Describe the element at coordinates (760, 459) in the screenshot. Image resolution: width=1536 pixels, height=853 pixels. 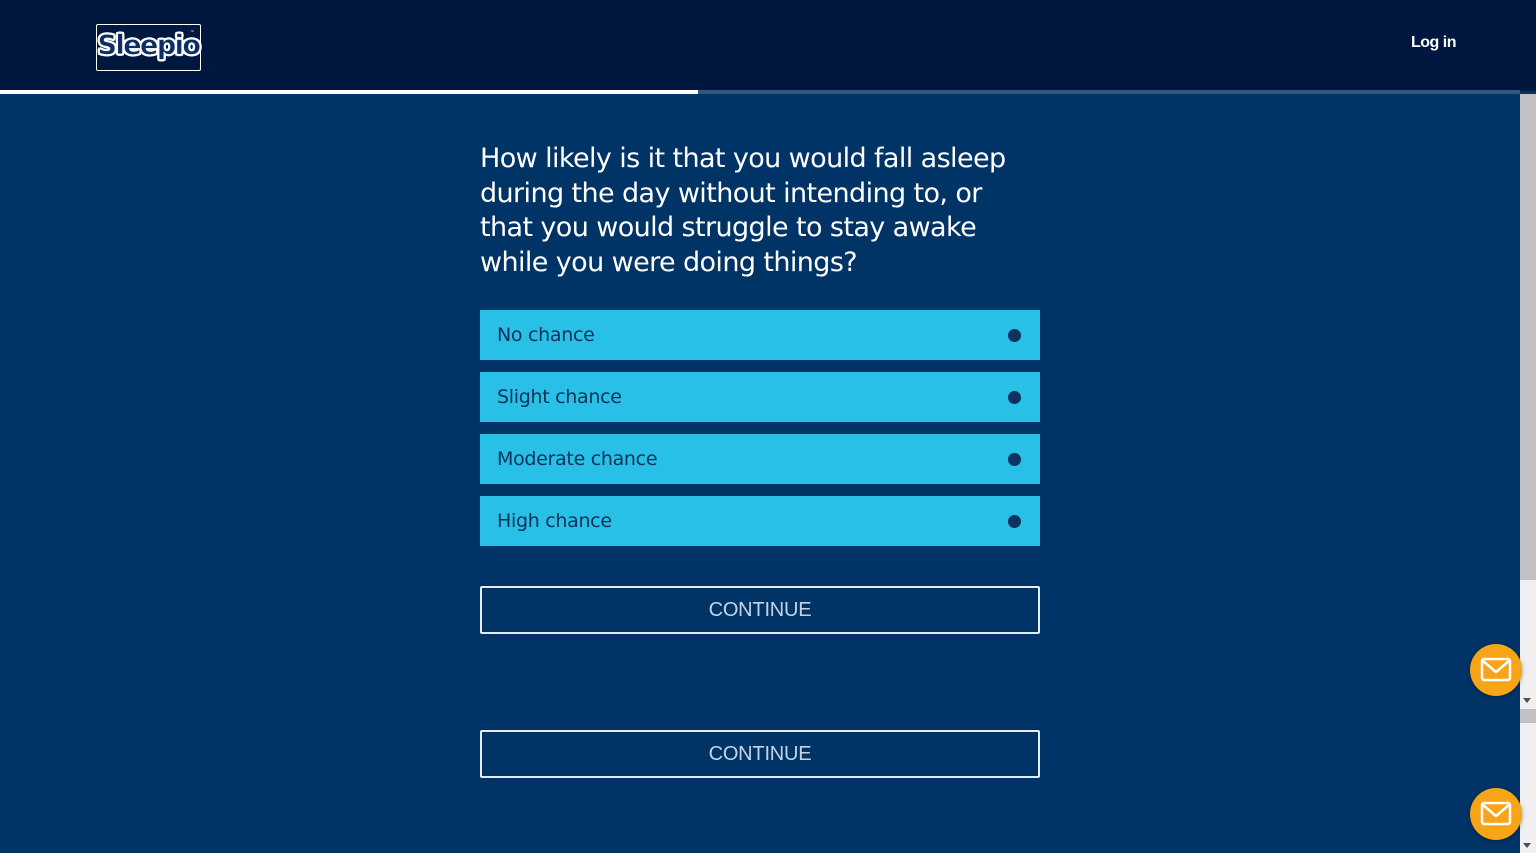
I see `answer-option-moderate-chance: Moderate chance` at that location.